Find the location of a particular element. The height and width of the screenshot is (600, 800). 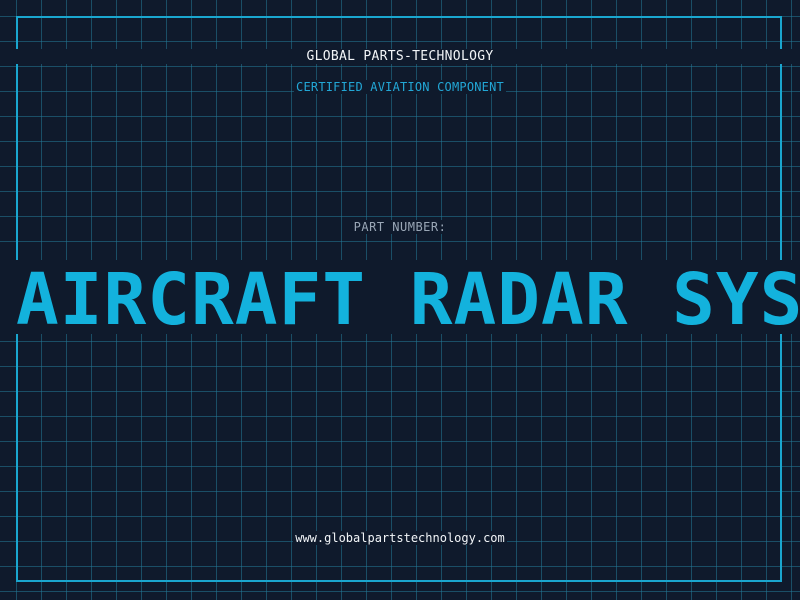

website-url: www.globalpartstechnology.com is located at coordinates (400, 538).